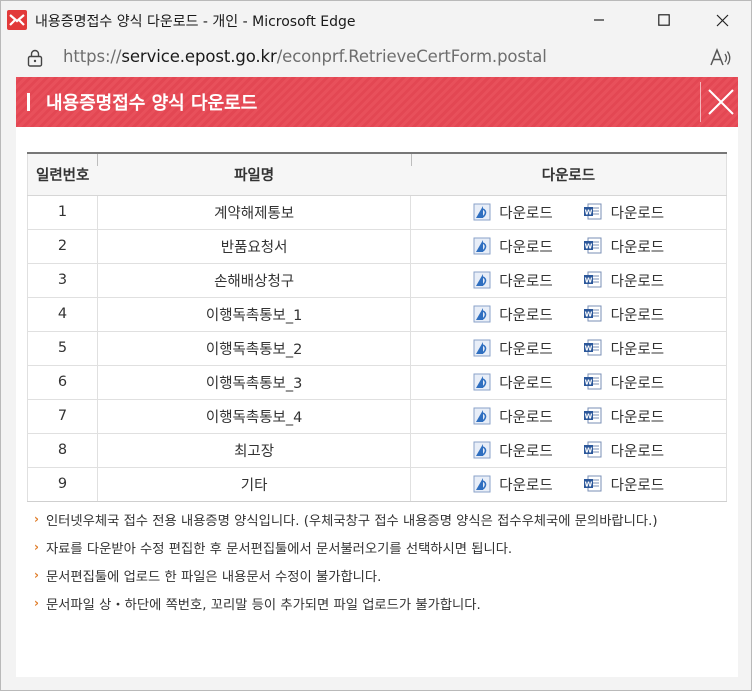  I want to click on table-row: 9 기타 다운로드 W 다운로드, so click(377, 484).